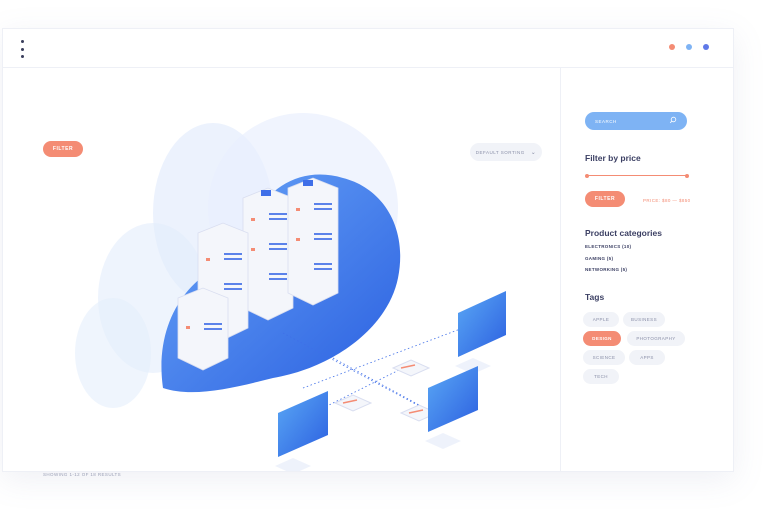 This screenshot has width=768, height=516. What do you see at coordinates (500, 152) in the screenshot?
I see `sort-label: DEFAULT SORTING` at bounding box center [500, 152].